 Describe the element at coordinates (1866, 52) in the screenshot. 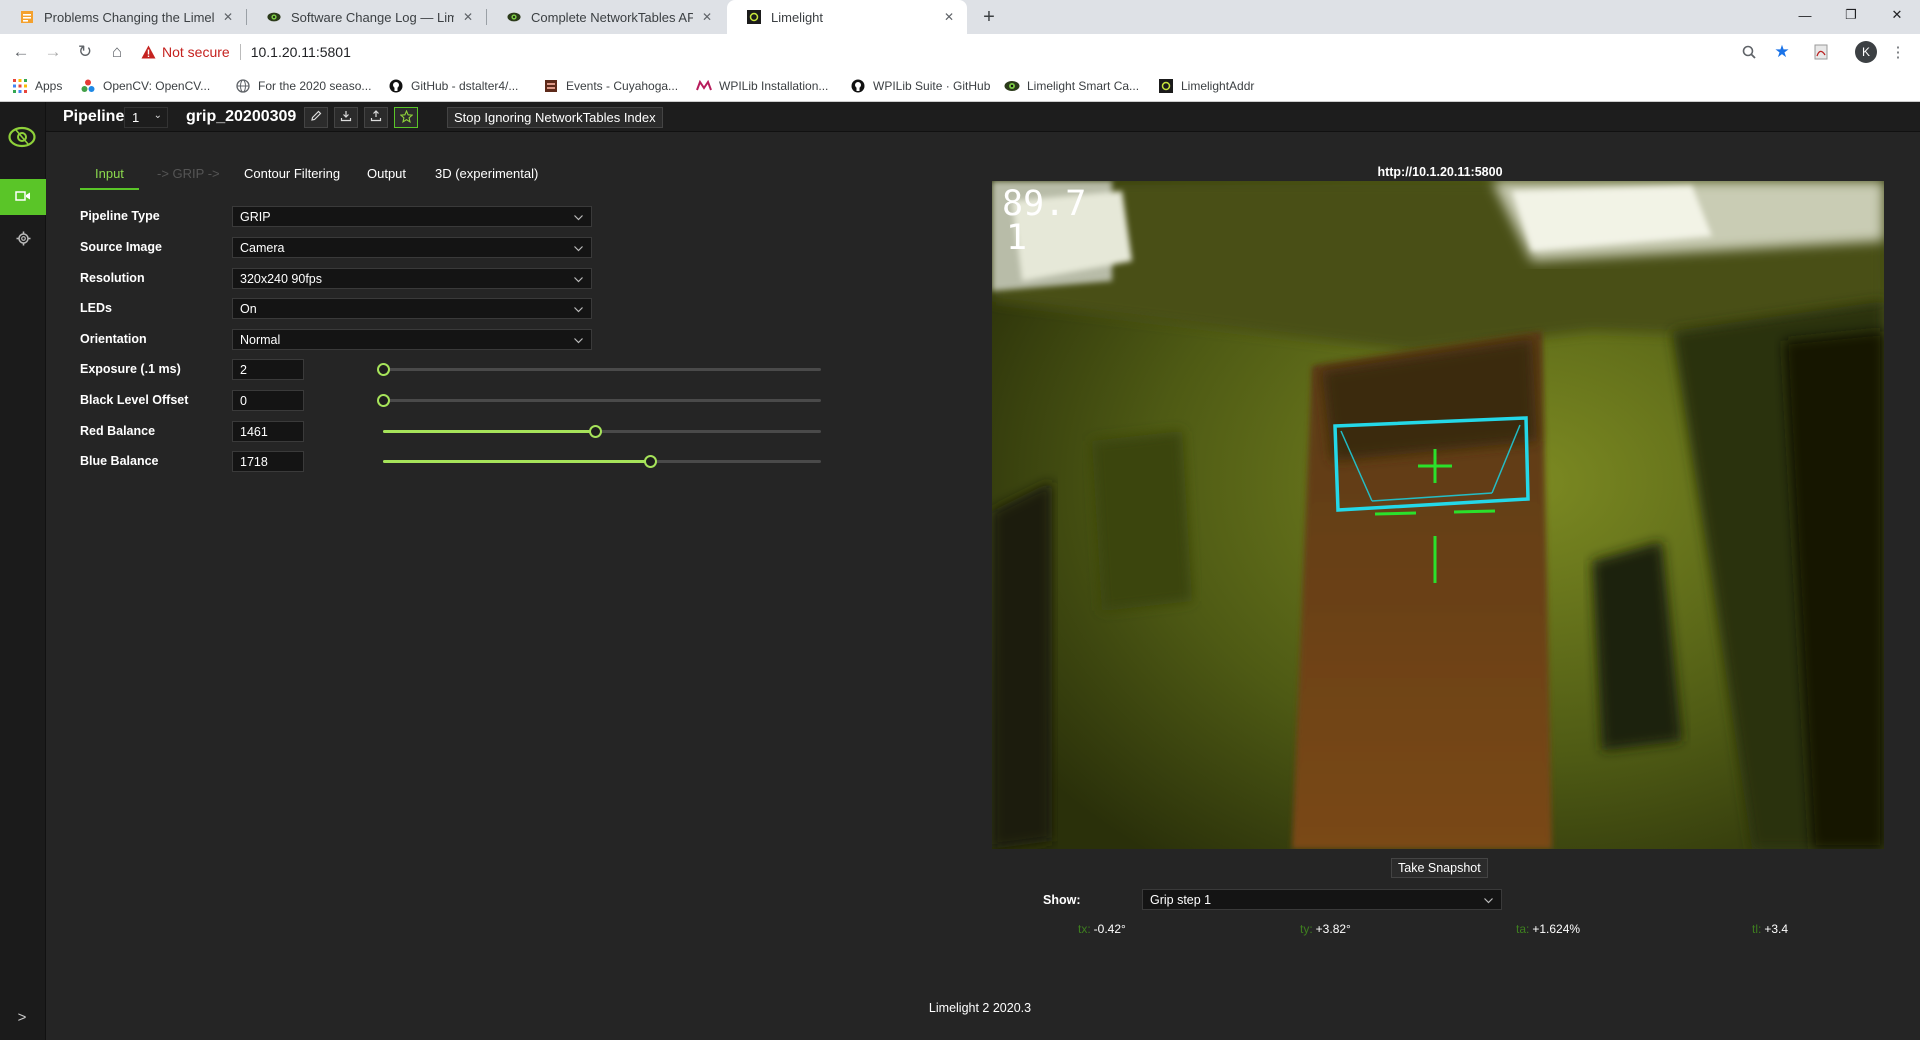

I see `profile-avatar: K` at that location.